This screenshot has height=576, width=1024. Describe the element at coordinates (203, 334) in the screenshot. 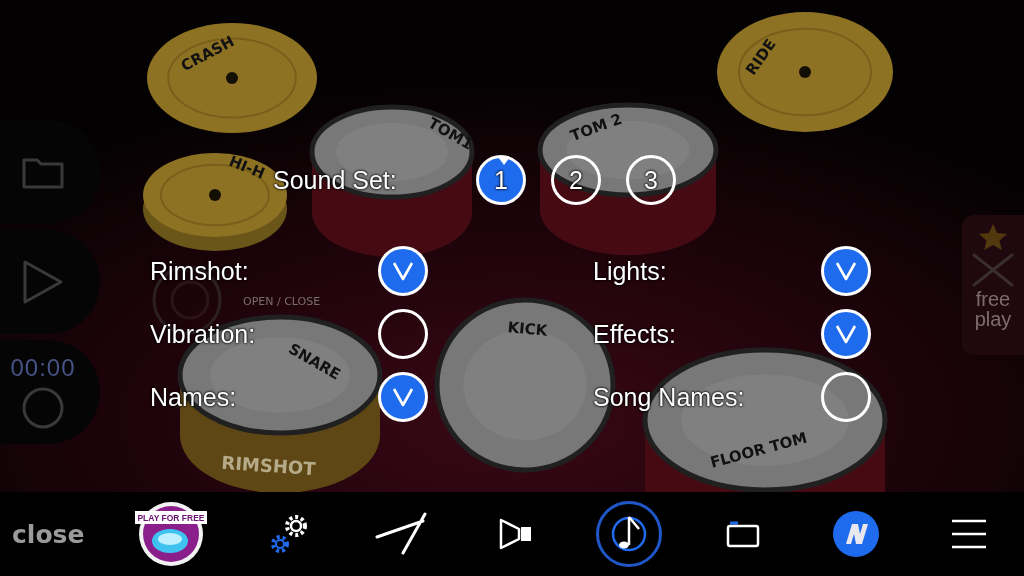

I see `setting-label: Vibration:` at that location.